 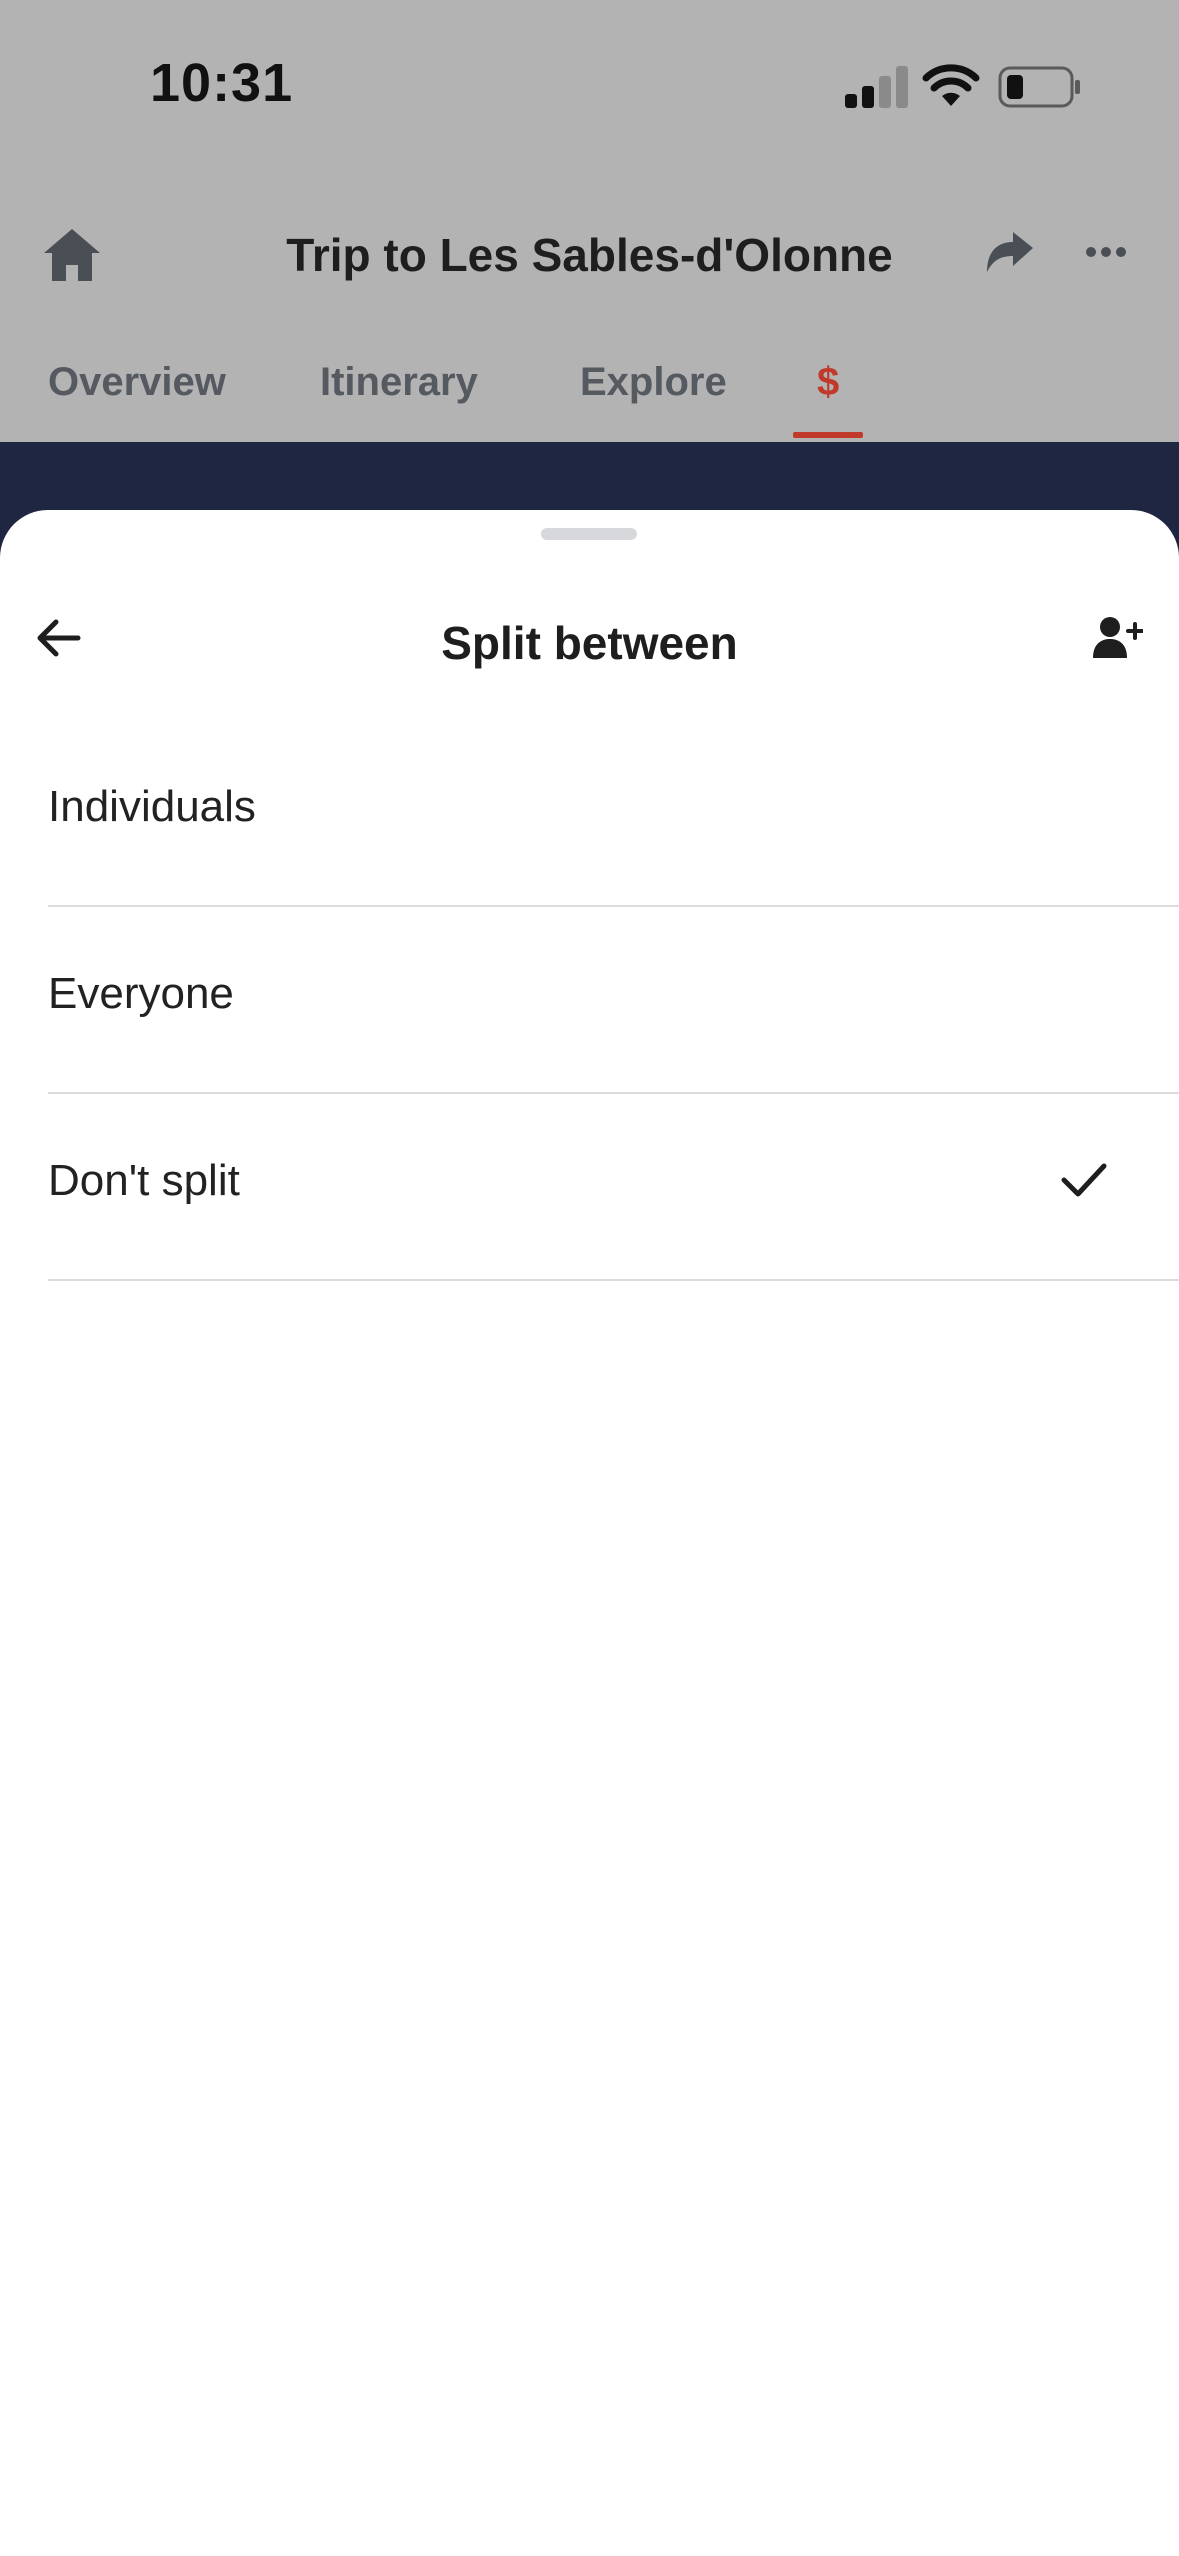 I want to click on app-header: Trip to Les Sables-d'Olonne, so click(x=589, y=255).